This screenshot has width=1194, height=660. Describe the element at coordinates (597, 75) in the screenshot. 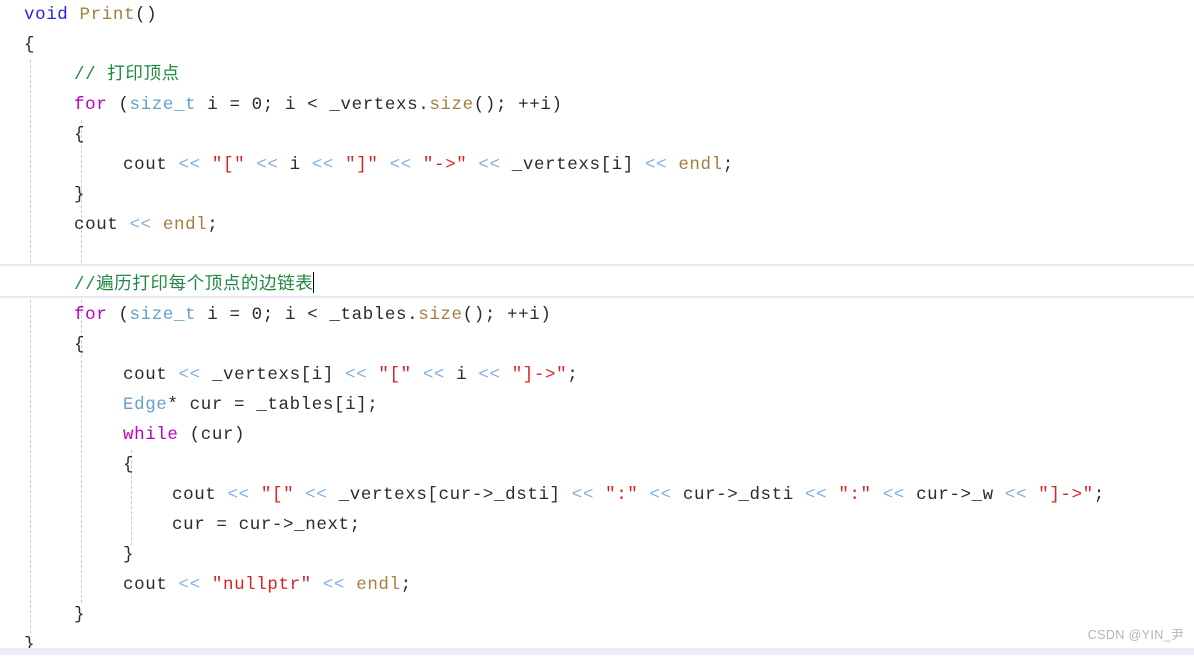

I see `code-line-3: // 打印顶点` at that location.